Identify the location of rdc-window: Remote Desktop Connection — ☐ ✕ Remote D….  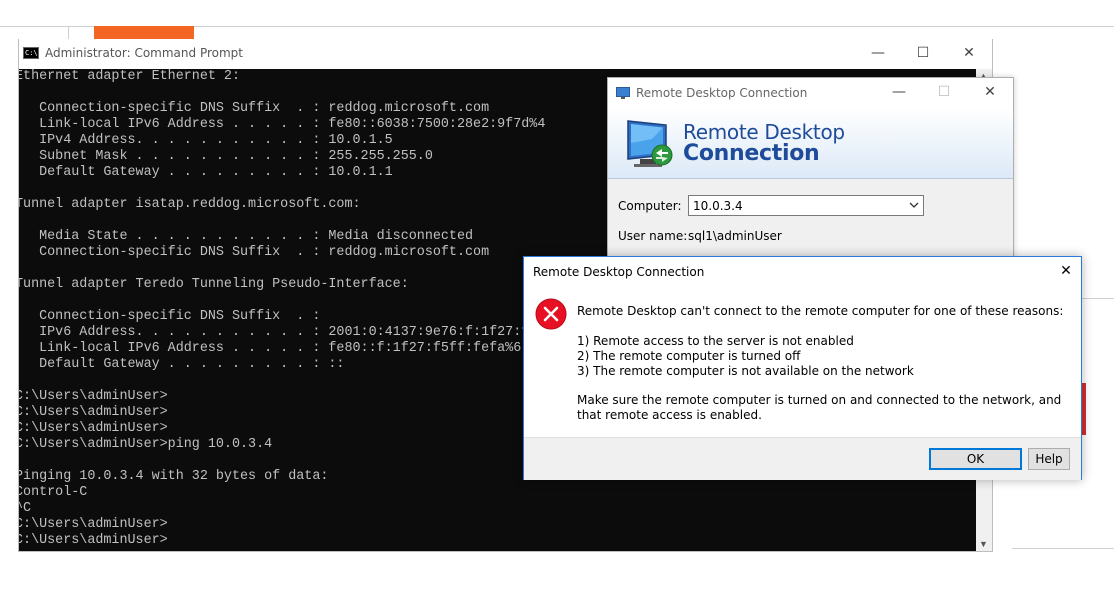
(810, 178).